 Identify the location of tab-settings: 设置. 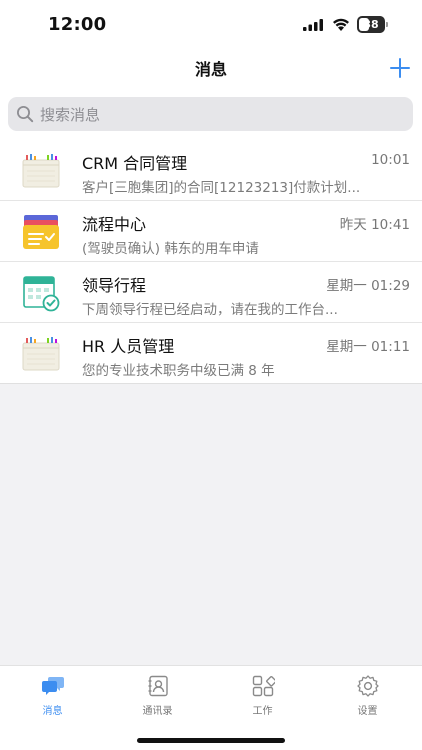
(367, 694).